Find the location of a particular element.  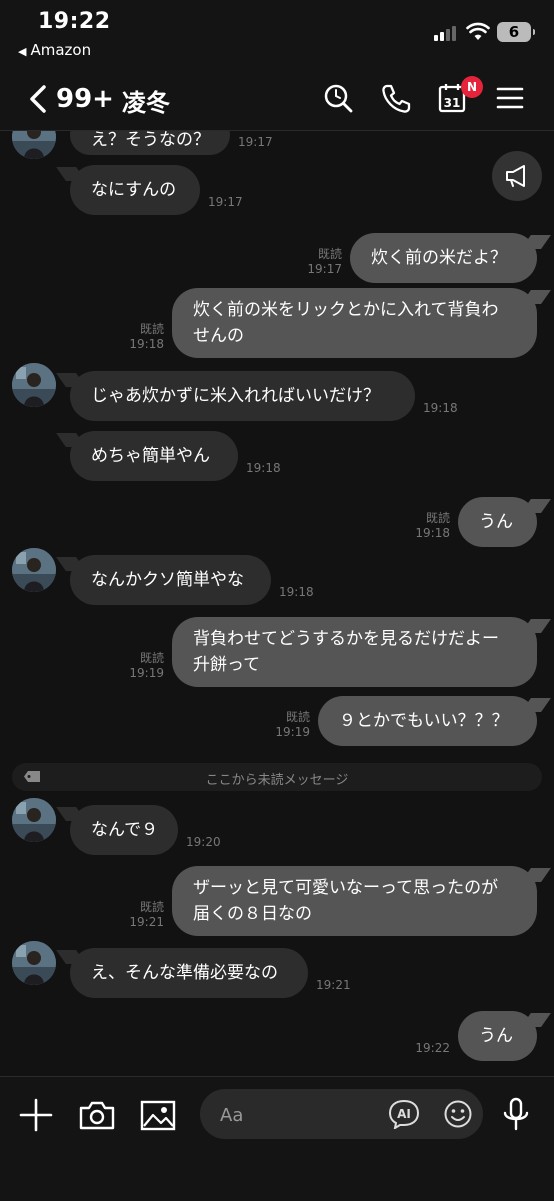

battery-indicator: 6 is located at coordinates (516, 32).